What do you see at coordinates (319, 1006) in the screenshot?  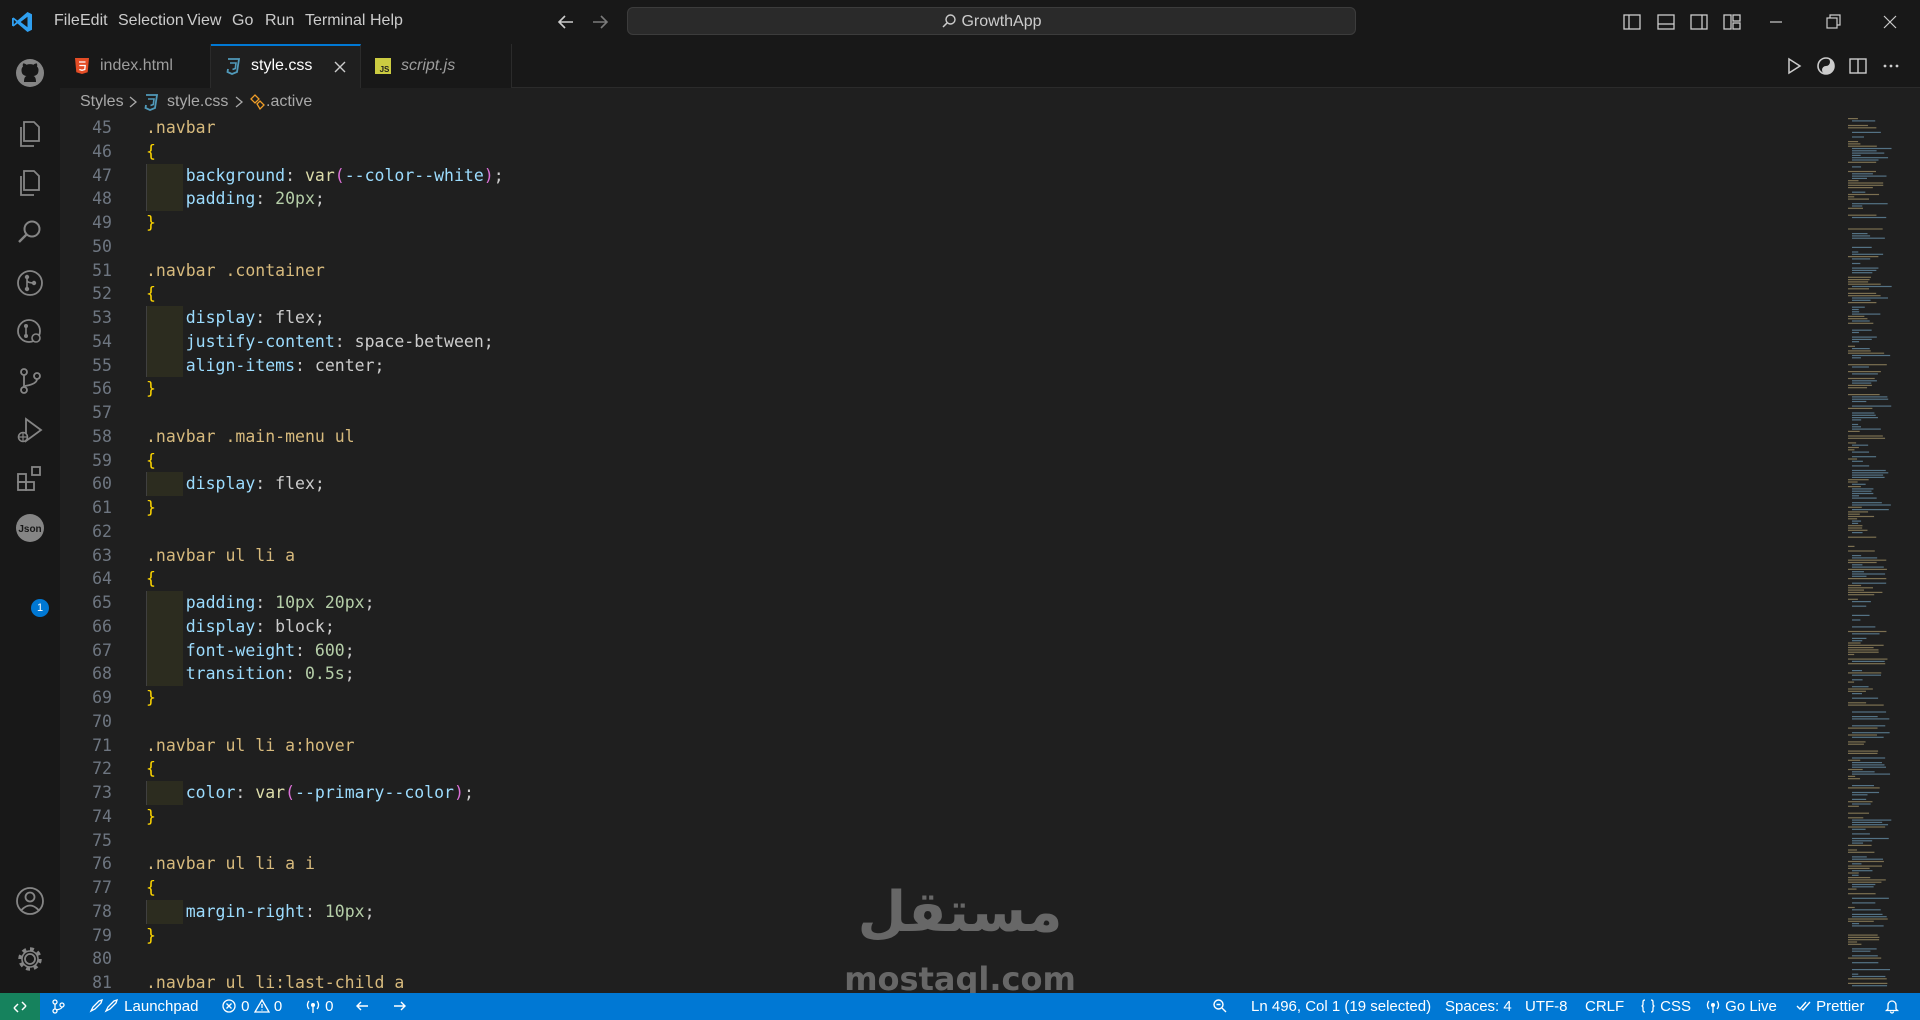 I see `ports-indicator: 0` at bounding box center [319, 1006].